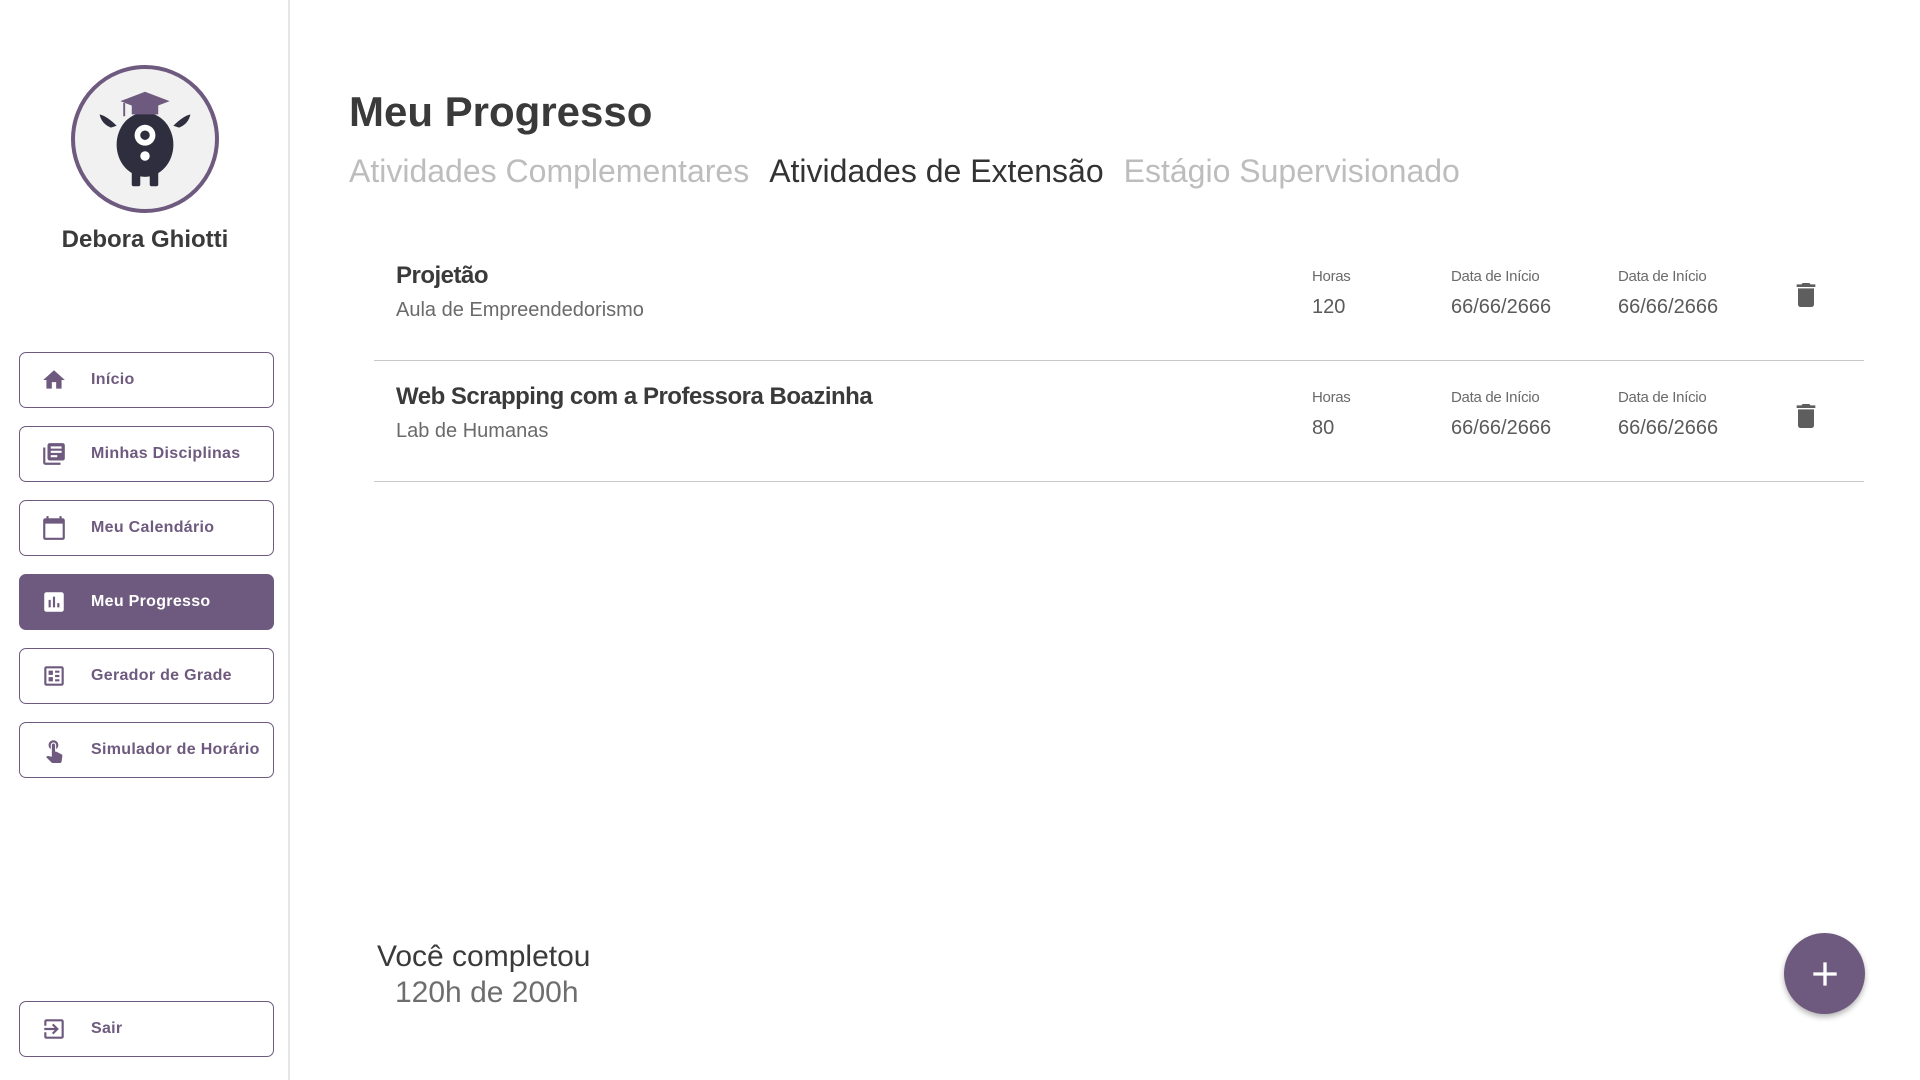 Image resolution: width=1920 pixels, height=1080 pixels. I want to click on activity-subtitle: Aula de Empreendedorismo, so click(520, 310).